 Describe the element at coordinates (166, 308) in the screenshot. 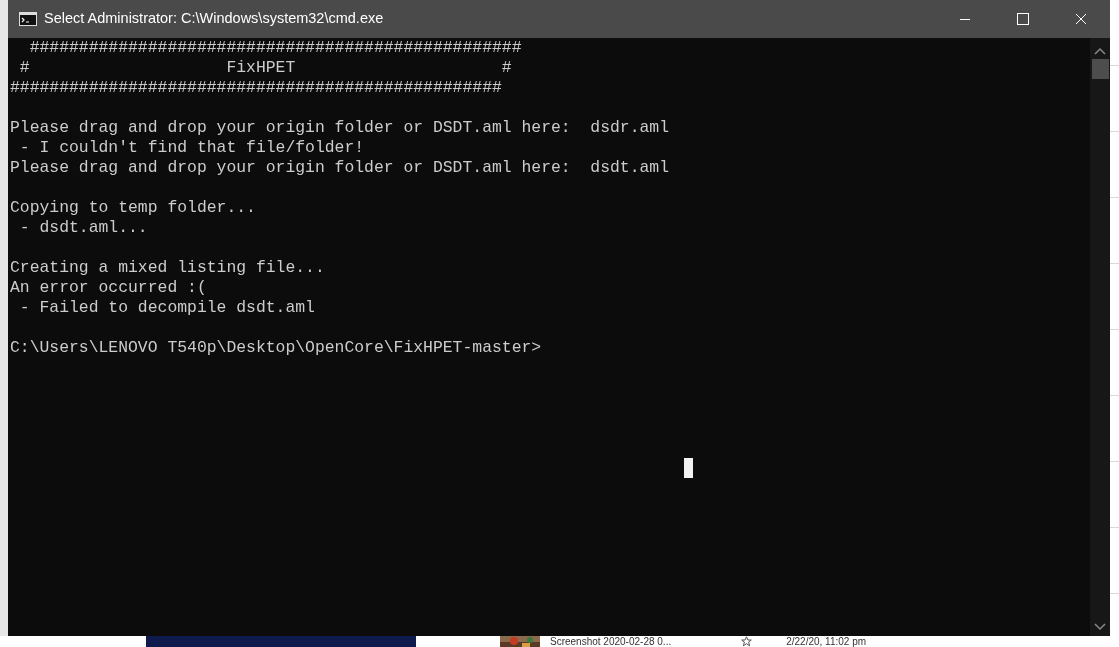

I see `console-line: - Failed to decompile dsdt.aml` at that location.